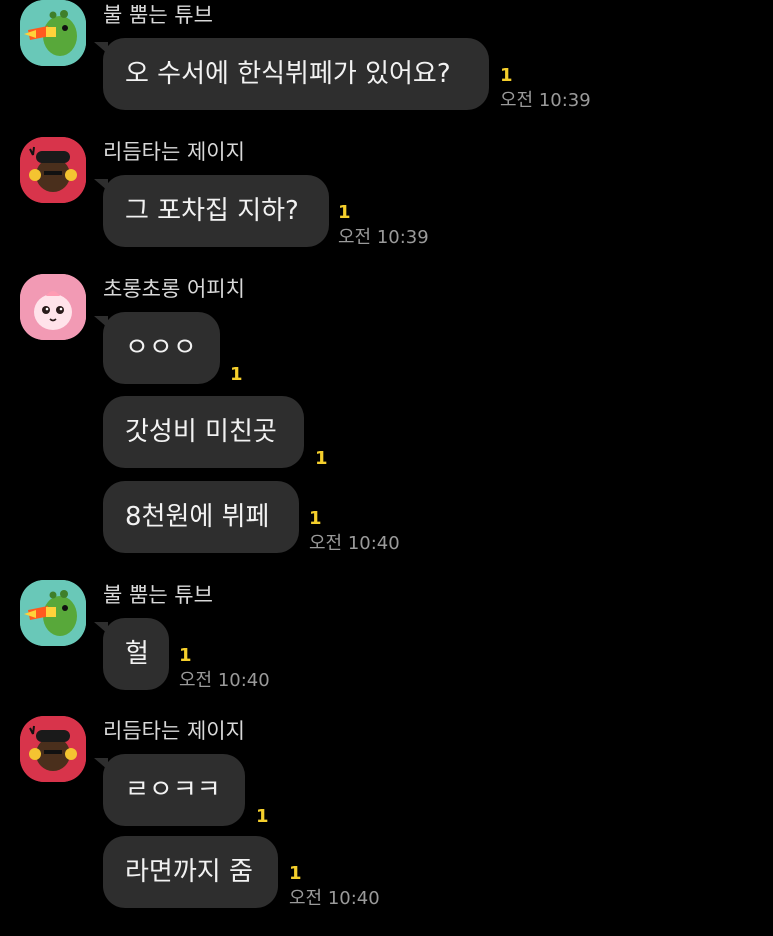  I want to click on message-bubble: 8천원에 뷔페, so click(201, 517).